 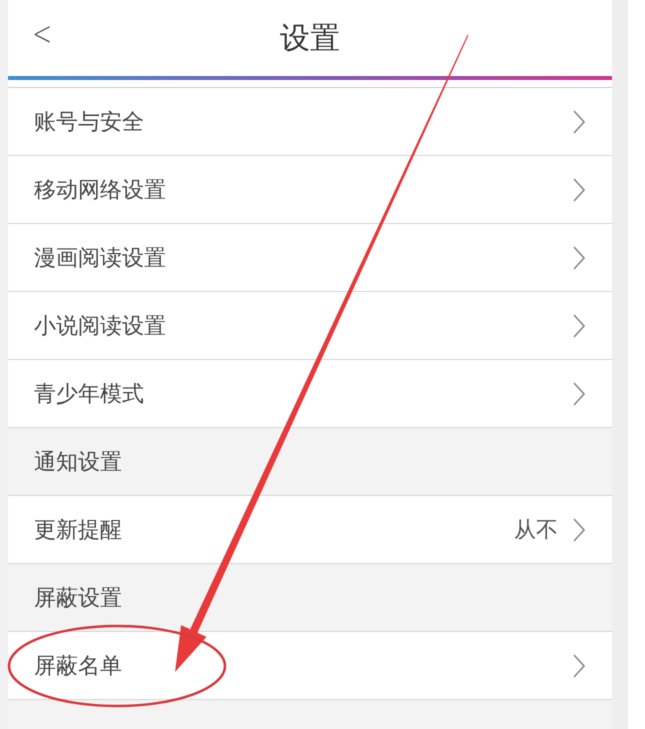 I want to click on settings-row: 账号与安全, so click(x=310, y=122).